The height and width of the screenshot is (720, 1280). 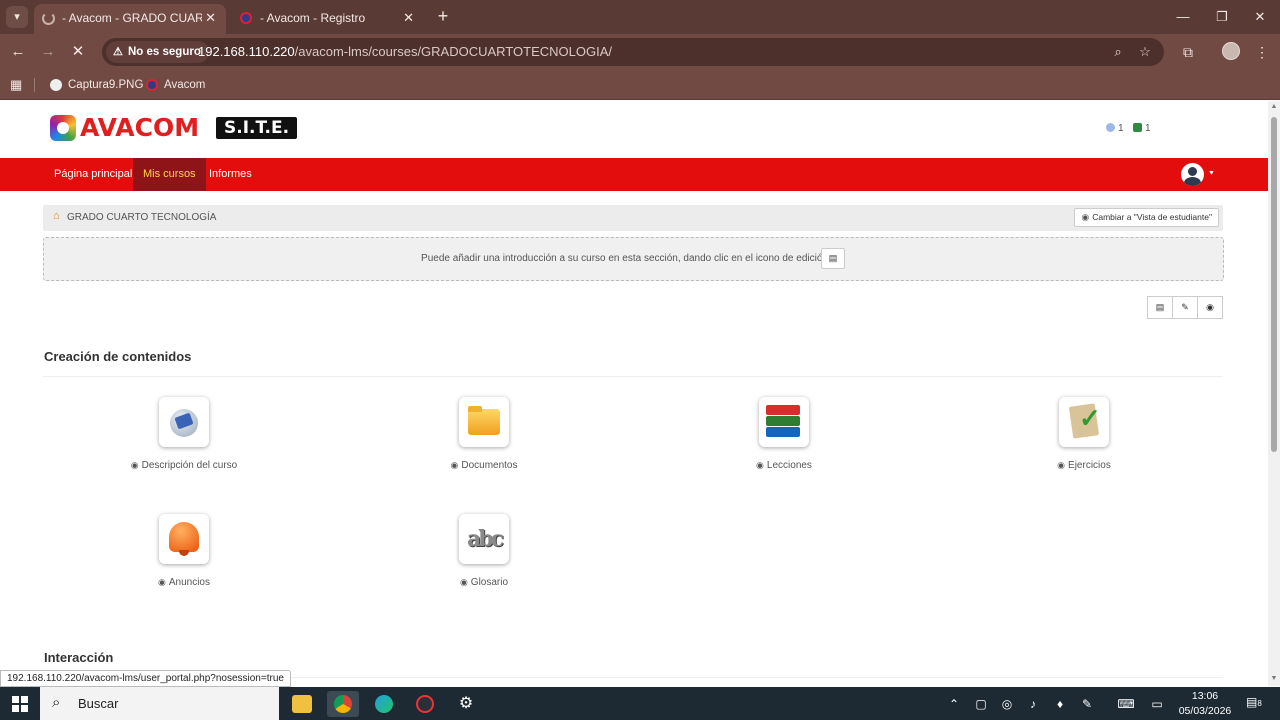 I want to click on nav-my-courses: Mis cursos, so click(x=169, y=174).